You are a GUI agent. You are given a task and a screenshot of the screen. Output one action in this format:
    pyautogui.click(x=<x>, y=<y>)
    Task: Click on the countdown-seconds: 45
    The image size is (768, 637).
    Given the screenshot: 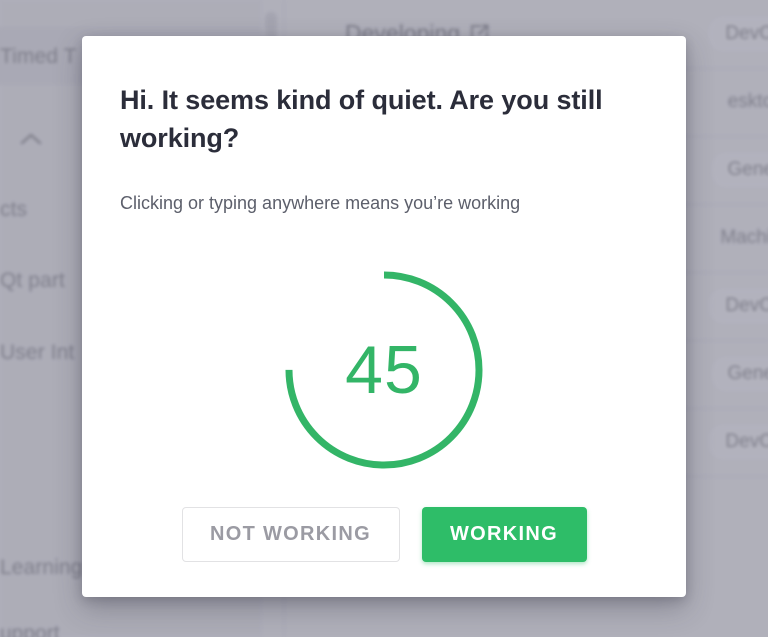 What is the action you would take?
    pyautogui.click(x=384, y=370)
    